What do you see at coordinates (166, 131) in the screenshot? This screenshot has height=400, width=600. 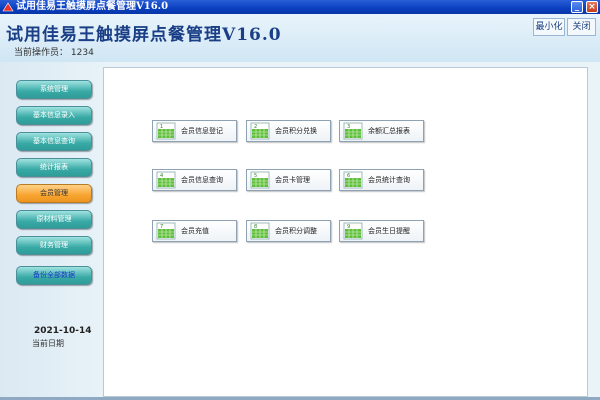 I see `ledger-icon: 1` at bounding box center [166, 131].